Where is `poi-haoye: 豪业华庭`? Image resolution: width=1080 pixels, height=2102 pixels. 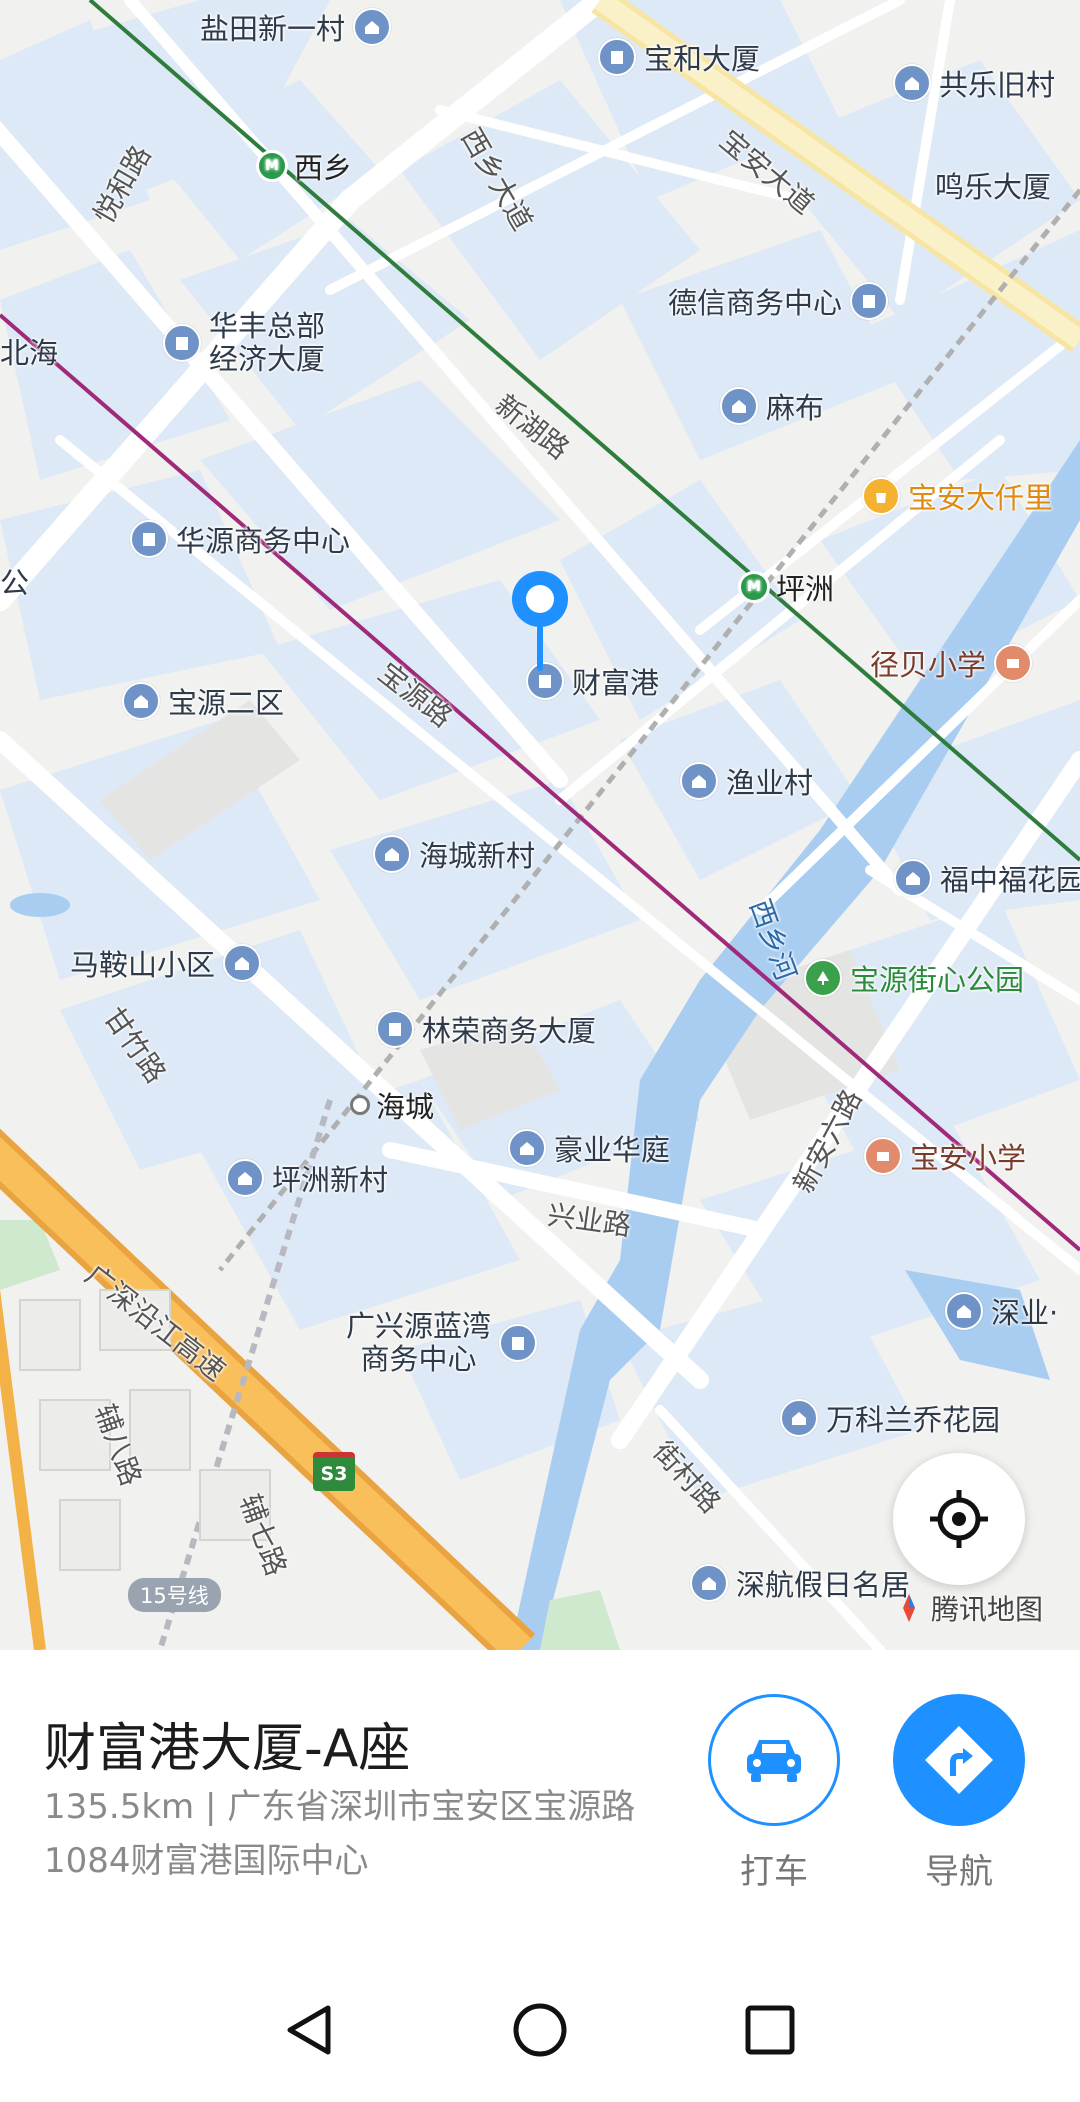
poi-haoye: 豪业华庭 is located at coordinates (589, 1148).